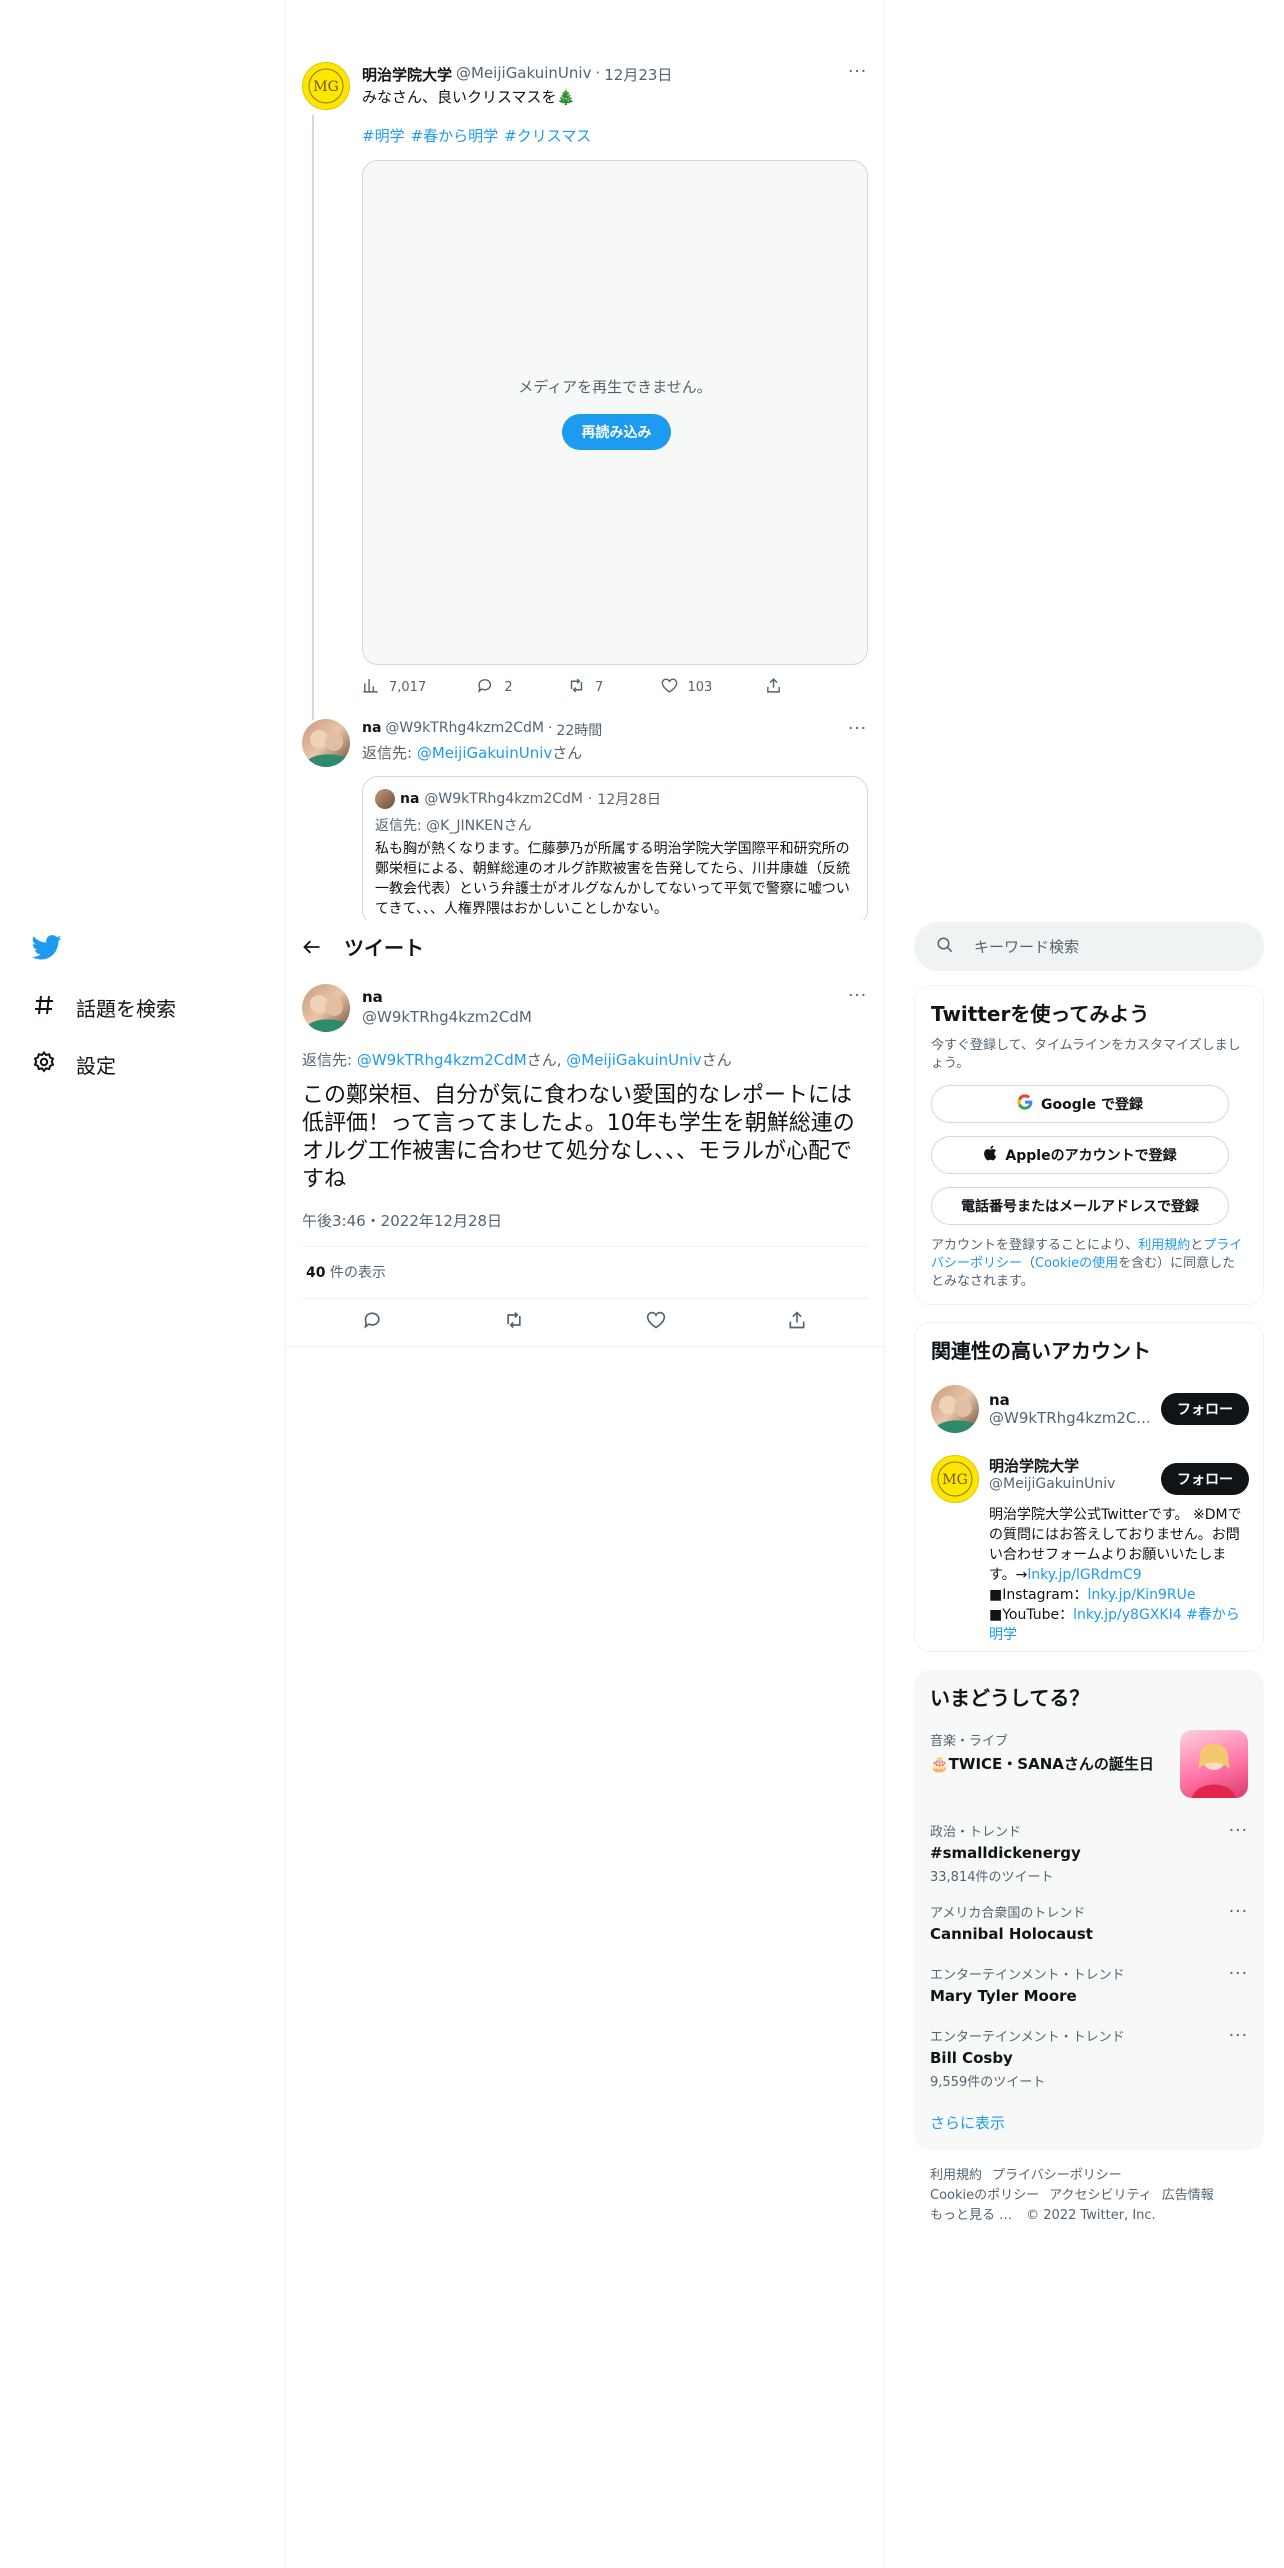 The image size is (1284, 2568). I want to click on google-signup-button: Google で登録, so click(1080, 1104).